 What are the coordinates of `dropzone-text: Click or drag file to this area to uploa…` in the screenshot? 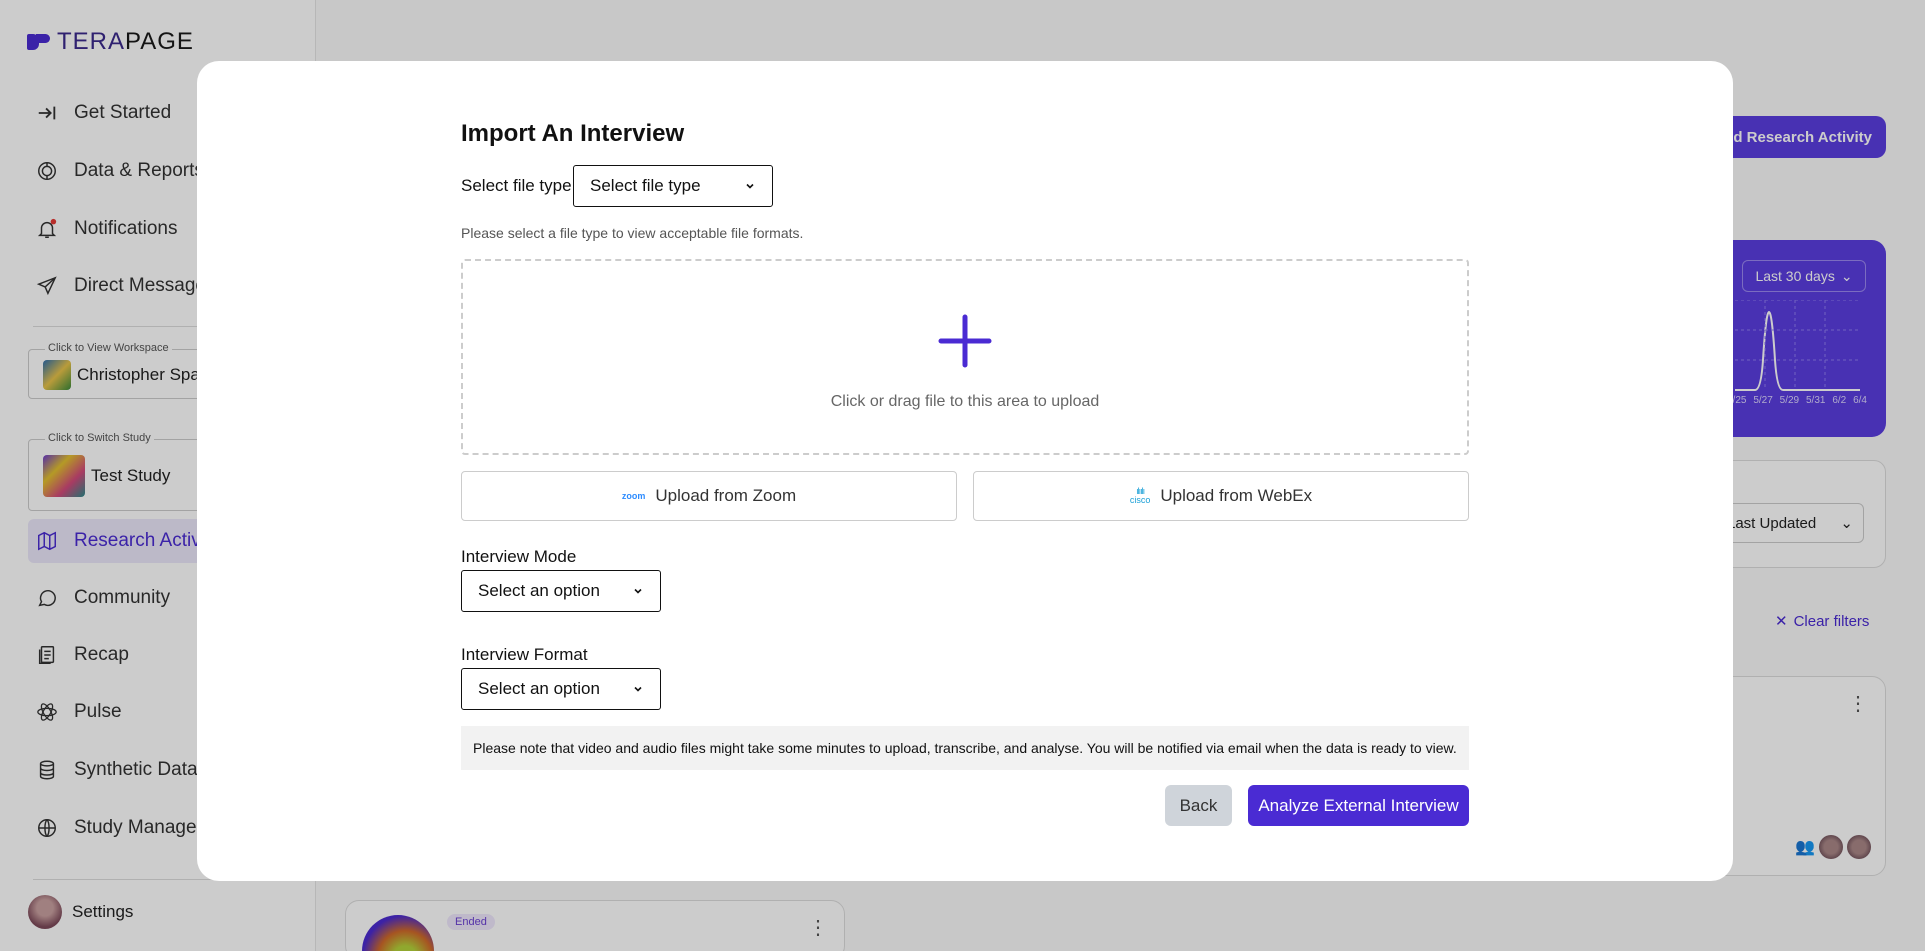 It's located at (965, 401).